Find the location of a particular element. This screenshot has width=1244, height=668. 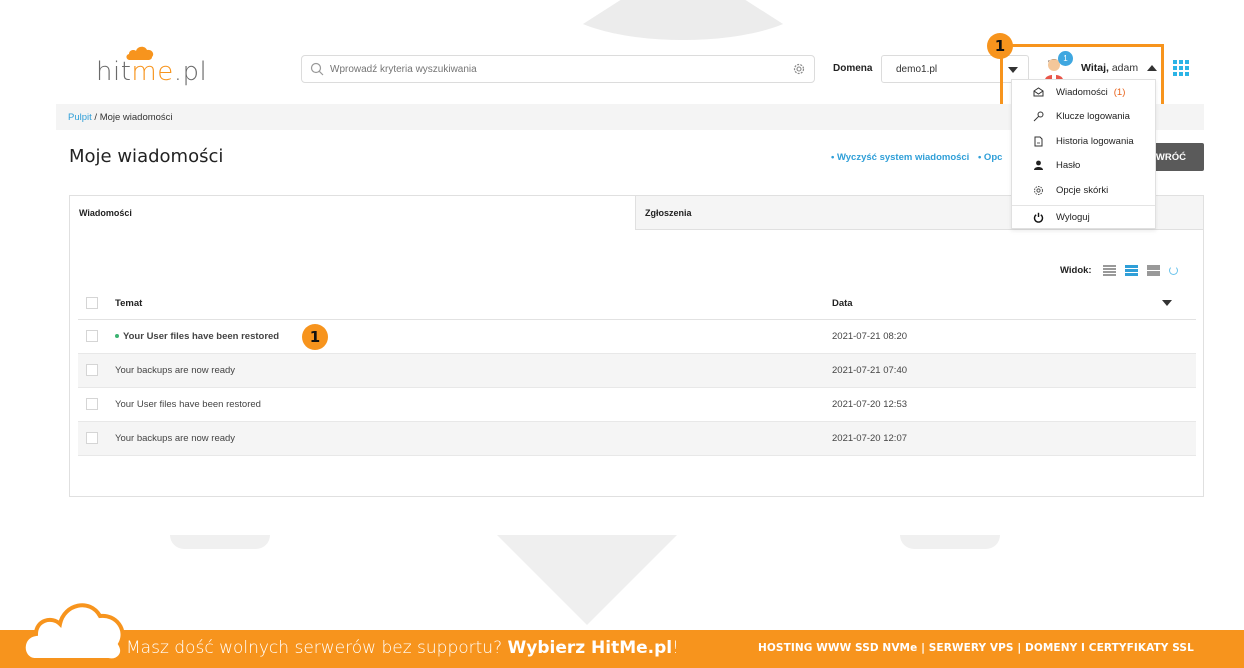

menu-item-messages: Wiadomości (1) is located at coordinates (1083, 92).